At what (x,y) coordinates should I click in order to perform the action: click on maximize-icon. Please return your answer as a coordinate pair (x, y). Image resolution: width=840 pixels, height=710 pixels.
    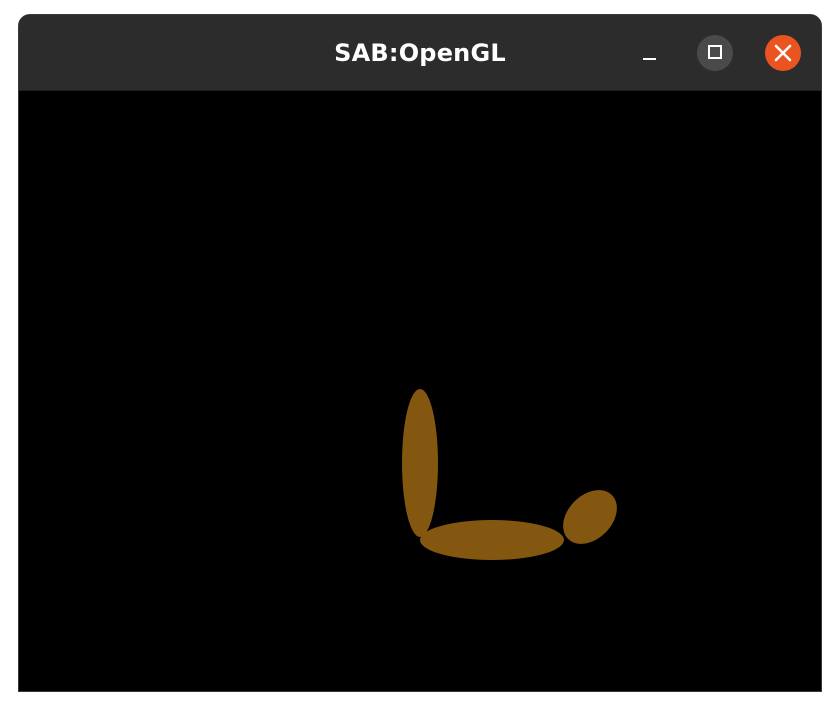
    Looking at the image, I should click on (715, 52).